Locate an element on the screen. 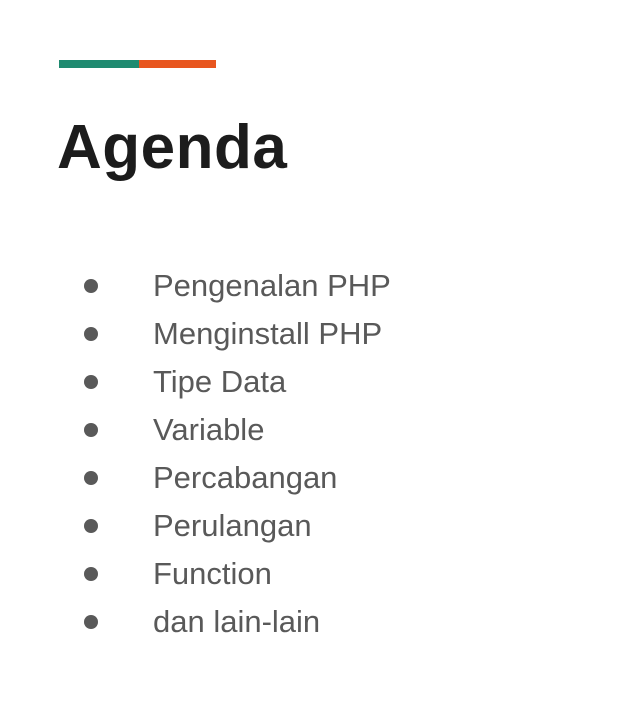  agenda-item-label: dan lain-lain is located at coordinates (237, 621).